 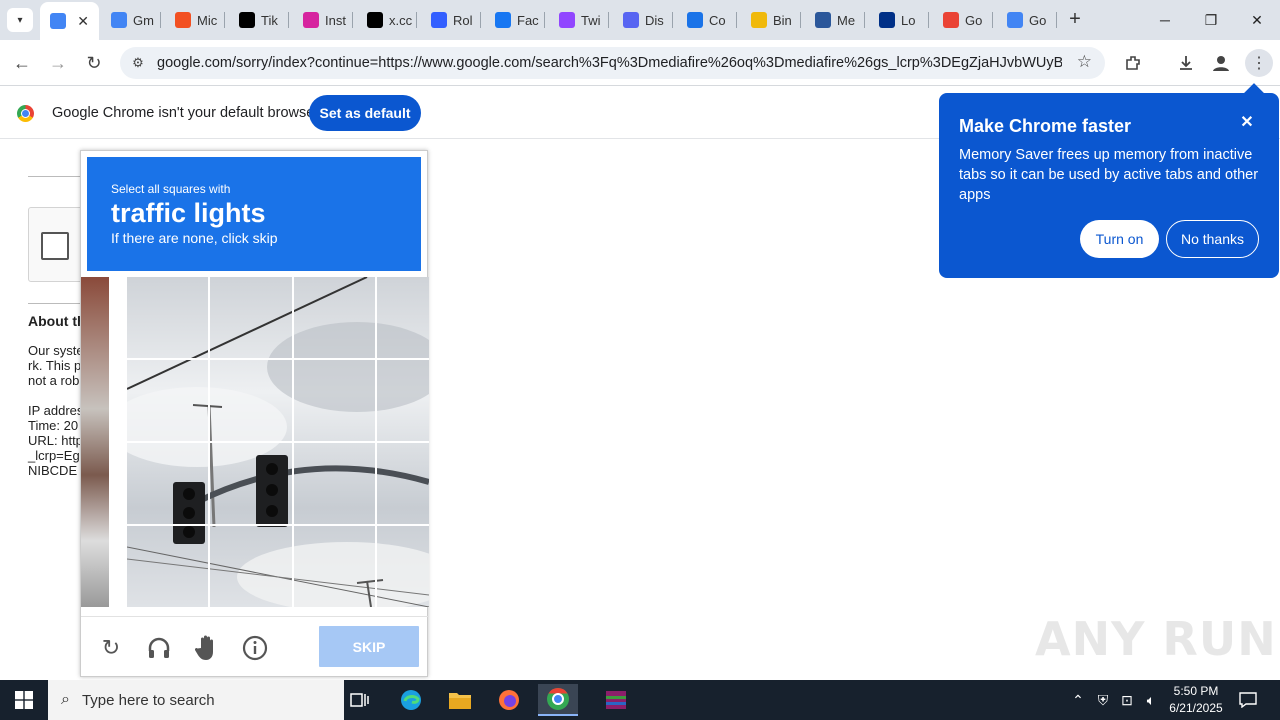 I want to click on network-icon: ⊡, so click(x=1127, y=700).